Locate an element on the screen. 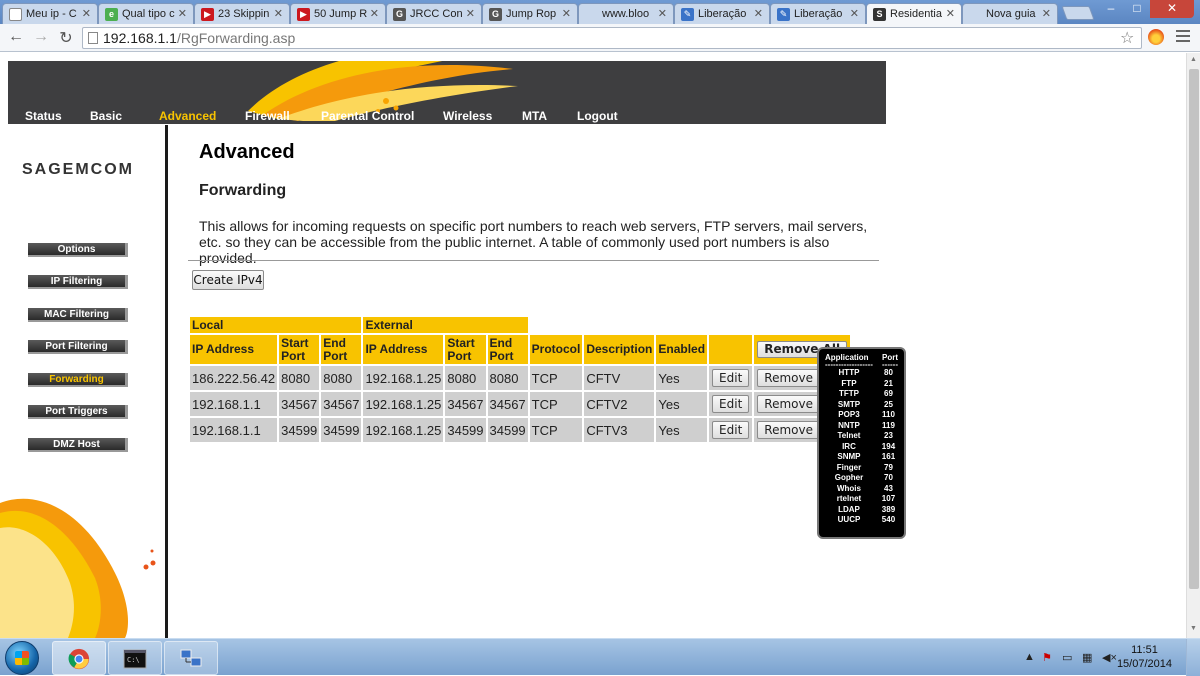 This screenshot has width=1200, height=676. maximize-button: □ is located at coordinates (1137, 9).